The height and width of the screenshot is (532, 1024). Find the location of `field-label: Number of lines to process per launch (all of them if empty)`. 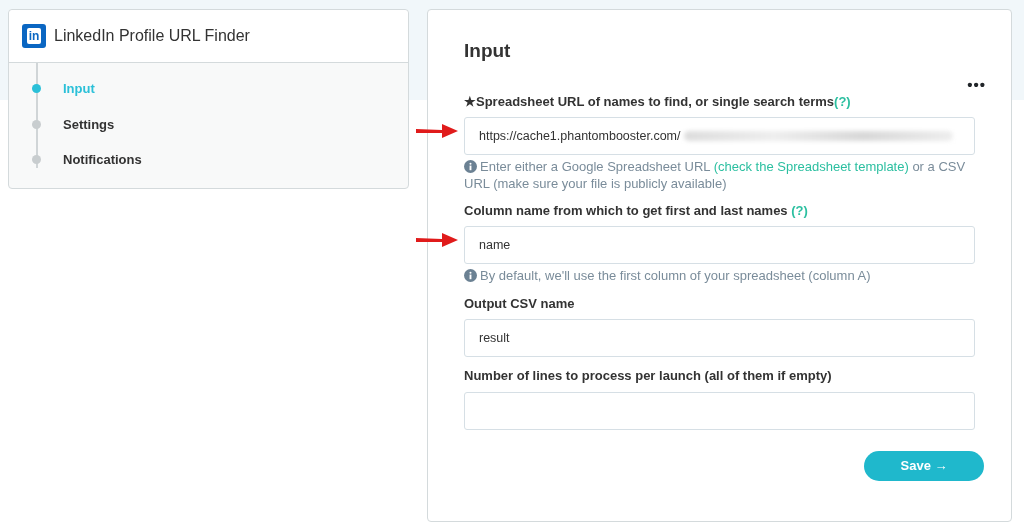

field-label: Number of lines to process per launch (all of them if empty) is located at coordinates (648, 376).